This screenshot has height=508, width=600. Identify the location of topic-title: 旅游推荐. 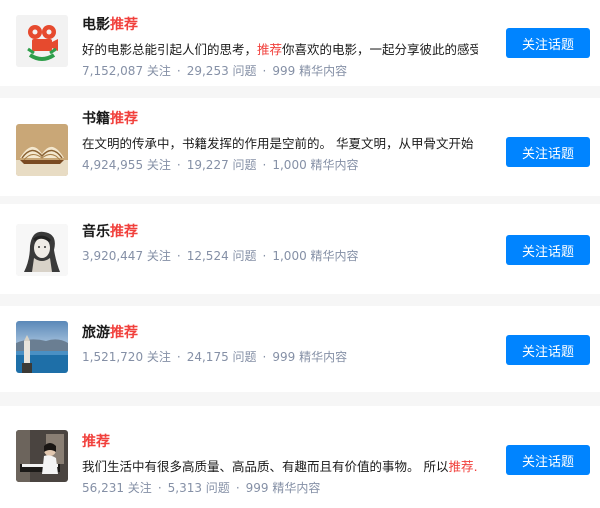
(276, 333).